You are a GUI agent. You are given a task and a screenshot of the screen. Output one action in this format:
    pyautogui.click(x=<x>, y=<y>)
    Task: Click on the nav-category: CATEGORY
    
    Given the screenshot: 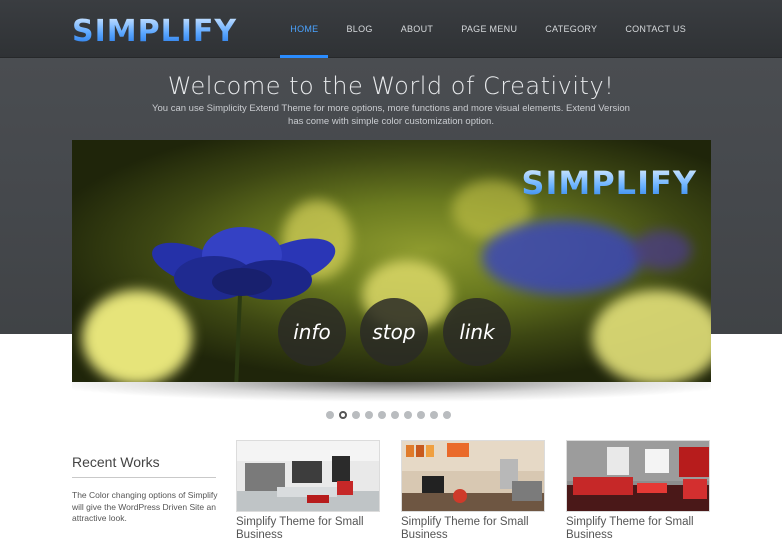 What is the action you would take?
    pyautogui.click(x=571, y=29)
    